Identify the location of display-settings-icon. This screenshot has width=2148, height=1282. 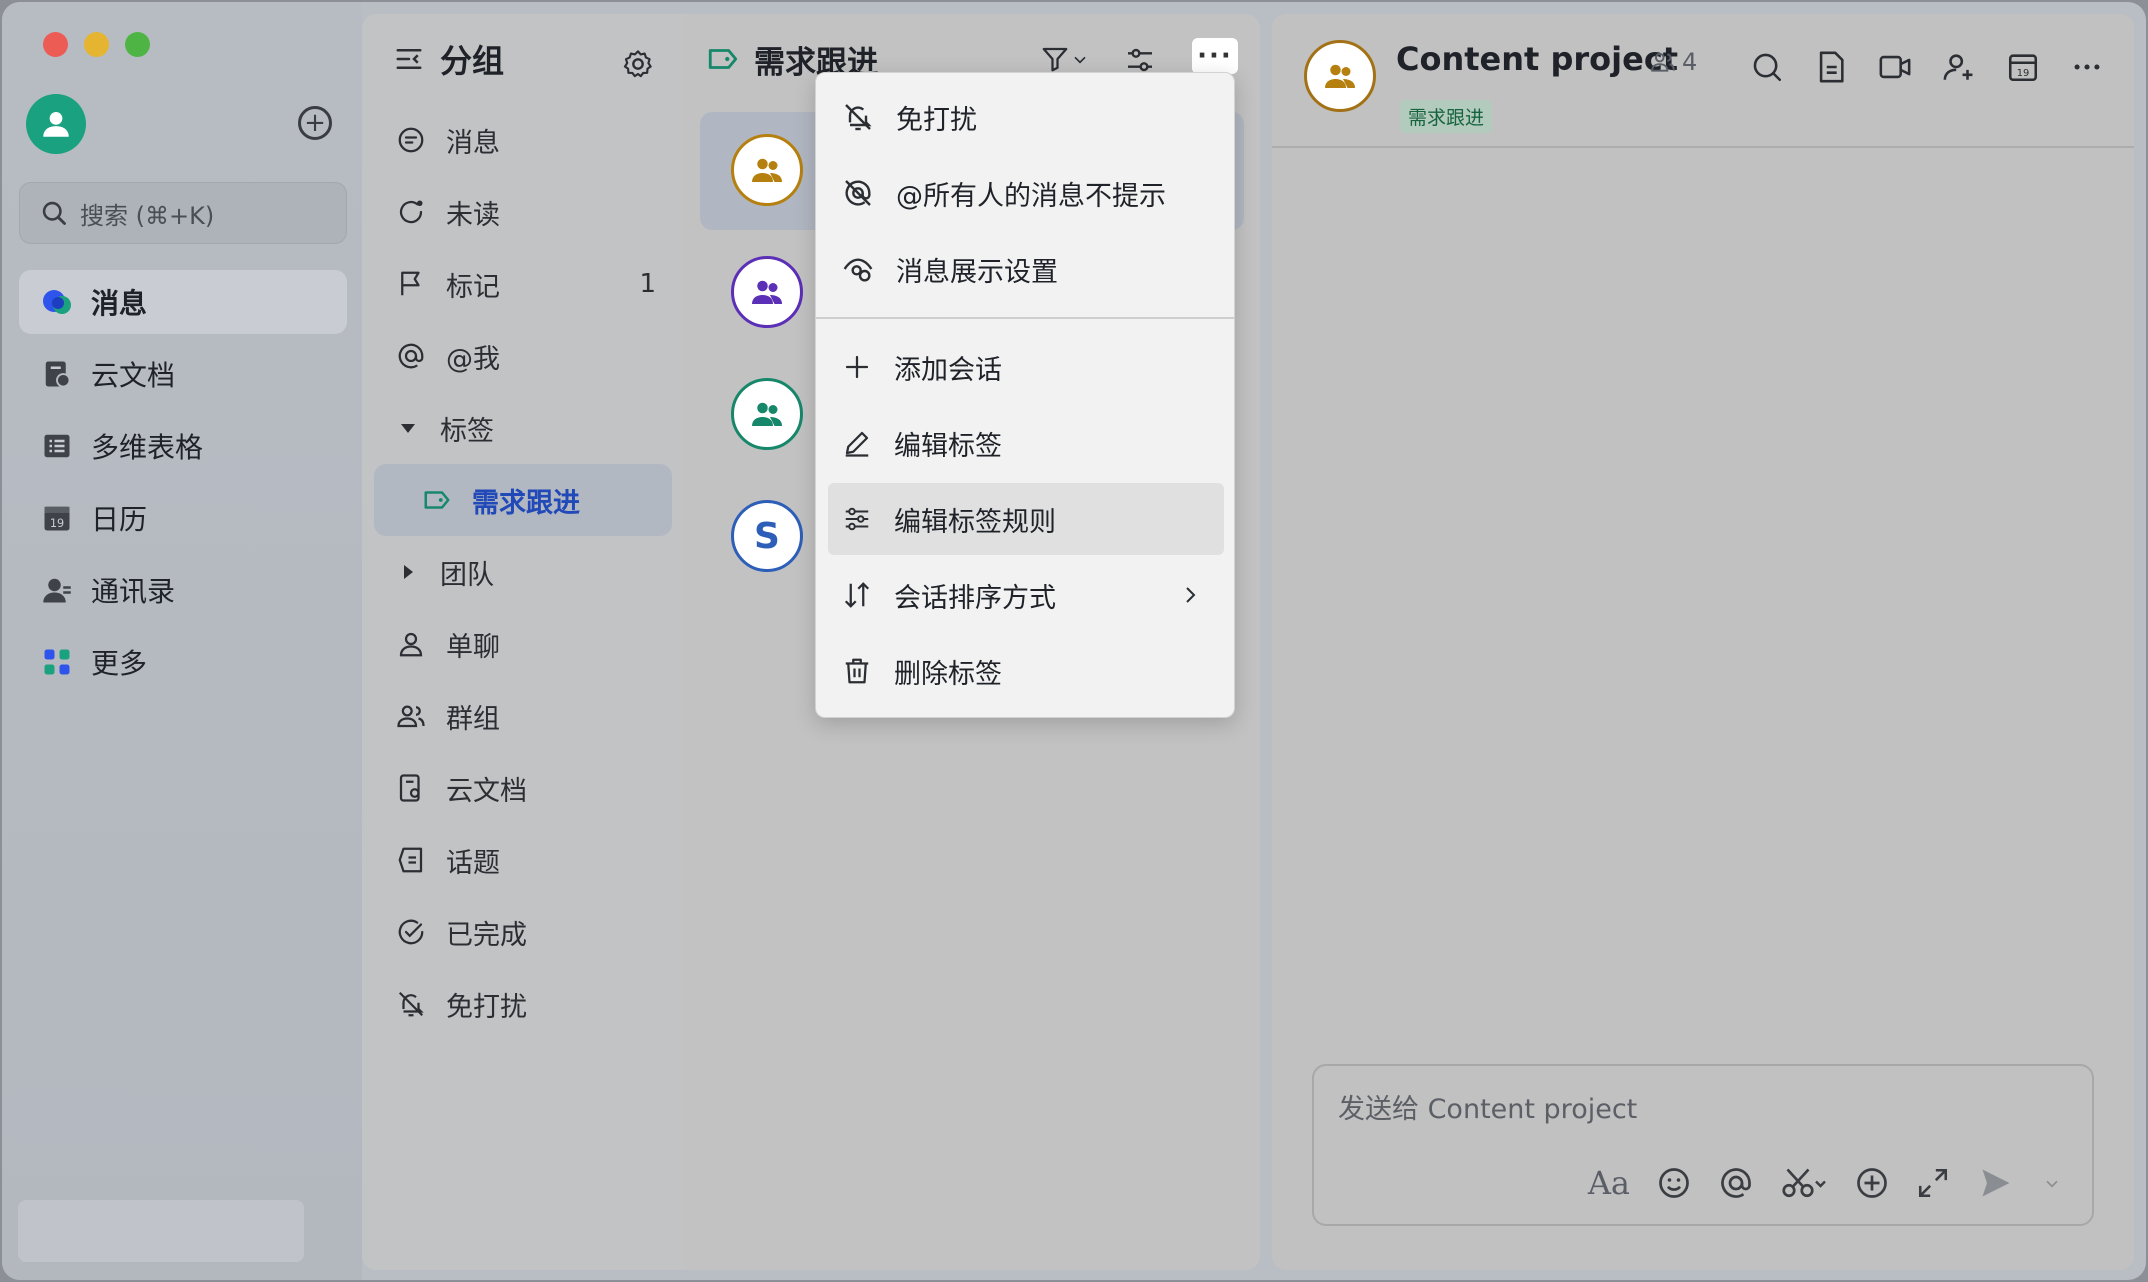
(858, 270).